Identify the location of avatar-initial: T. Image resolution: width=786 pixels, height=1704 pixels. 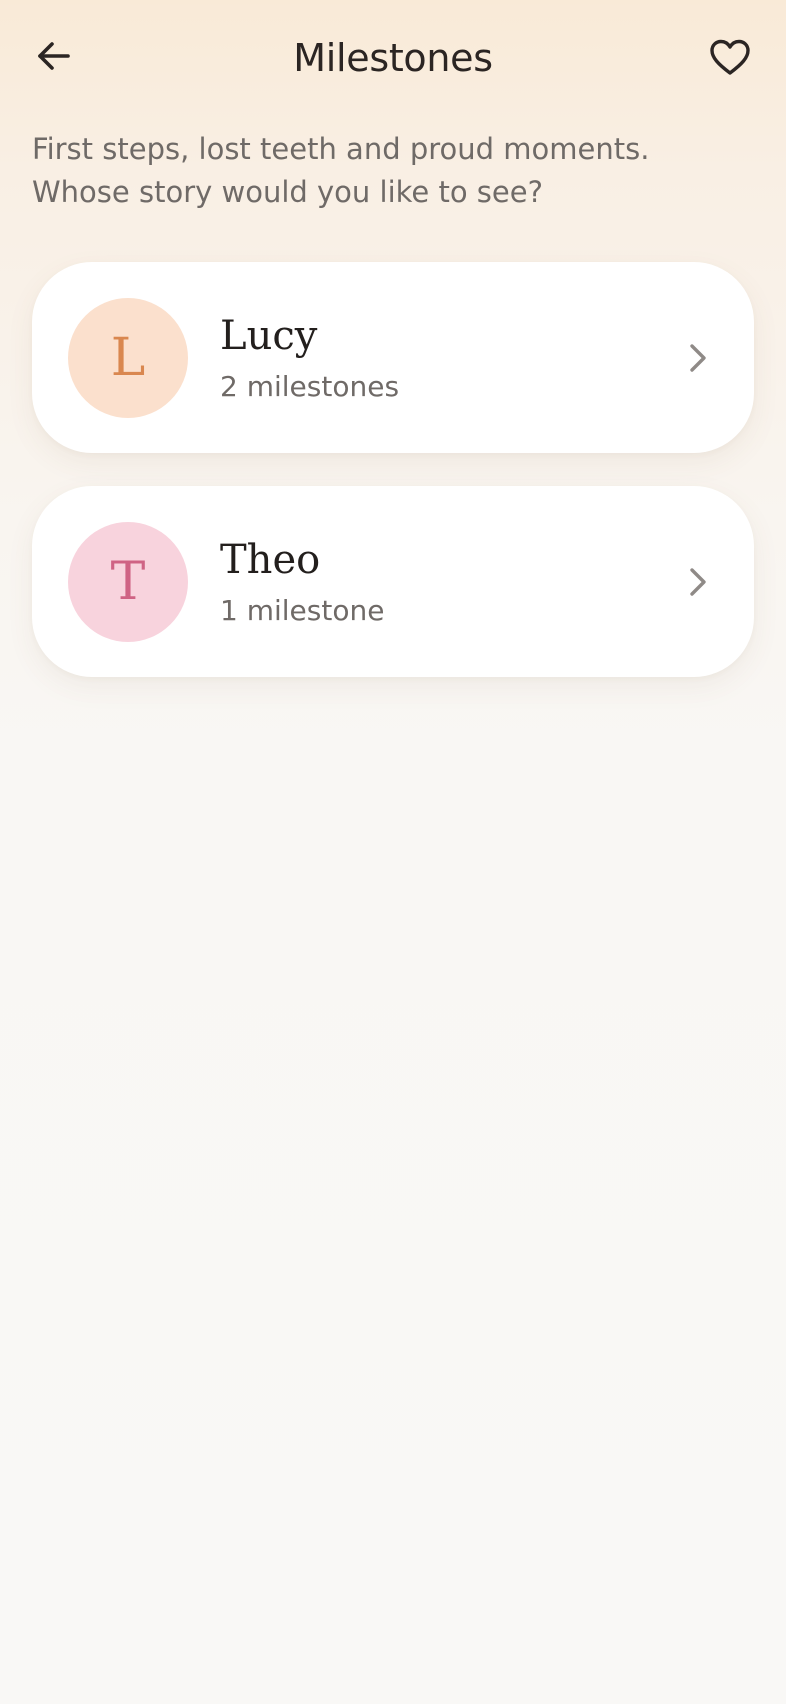
(128, 582).